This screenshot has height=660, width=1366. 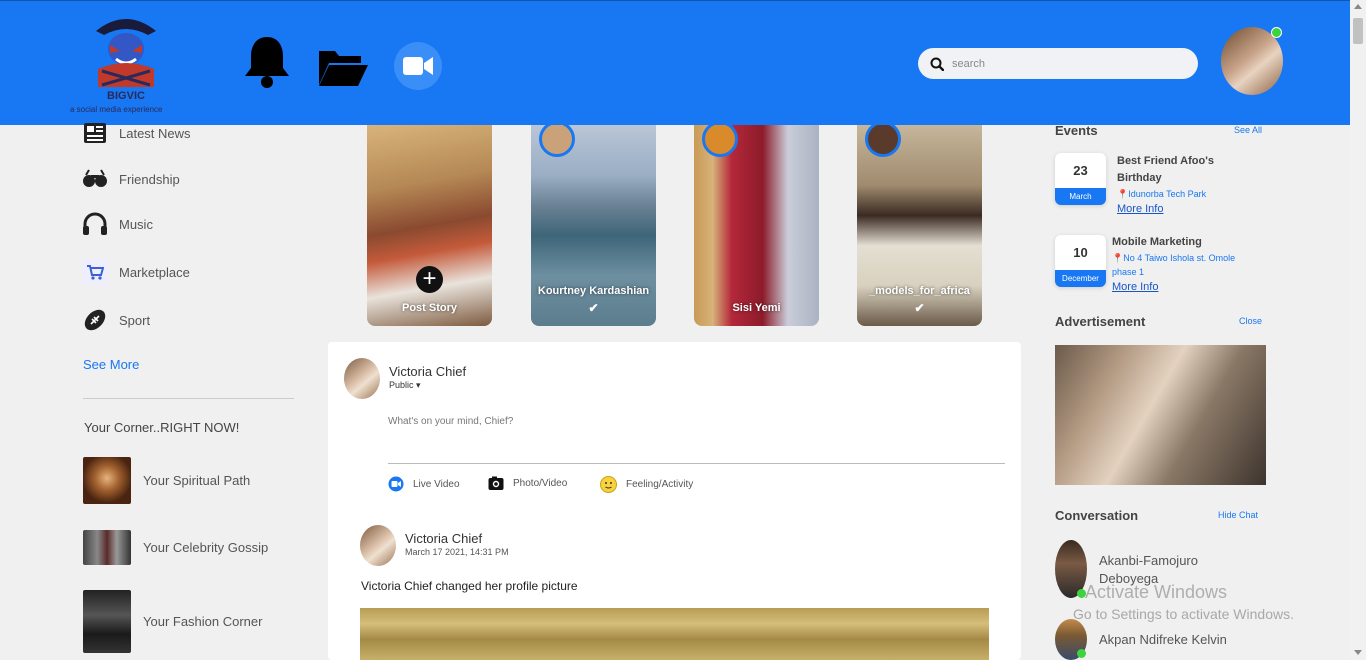 What do you see at coordinates (95, 133) in the screenshot?
I see `newspaper-icon` at bounding box center [95, 133].